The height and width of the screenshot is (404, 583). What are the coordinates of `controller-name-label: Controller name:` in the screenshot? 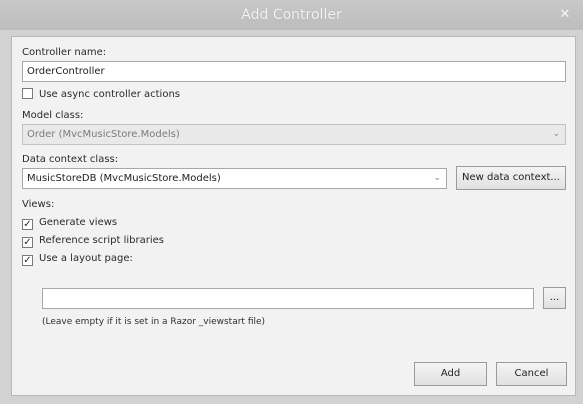 It's located at (64, 52).